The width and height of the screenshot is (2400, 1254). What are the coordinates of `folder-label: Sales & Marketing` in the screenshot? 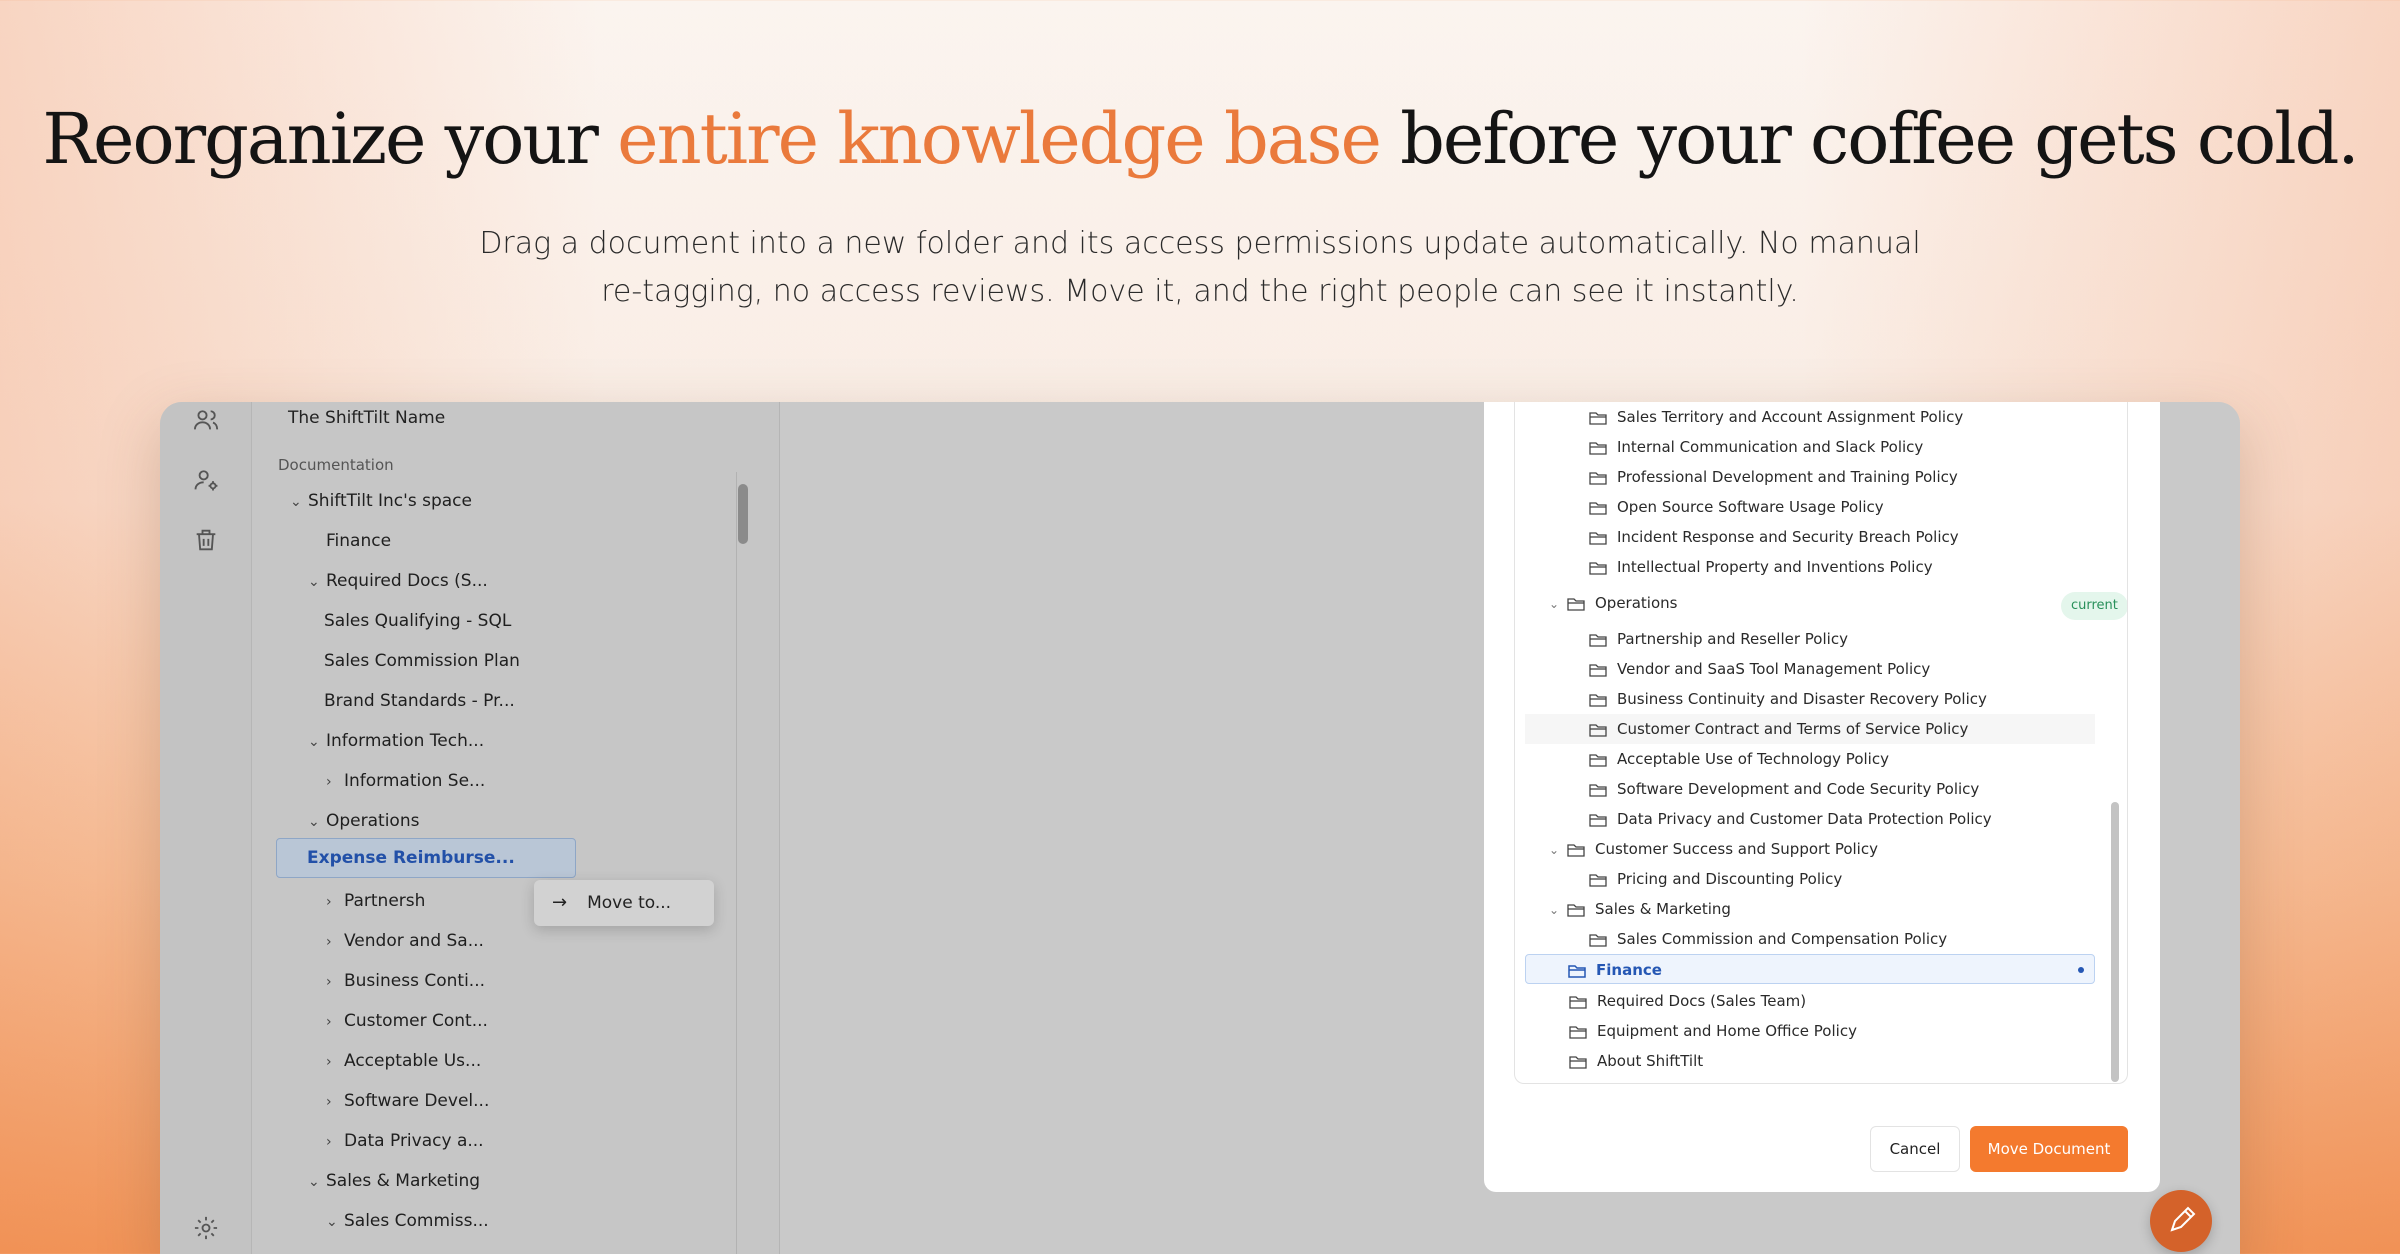 It's located at (1663, 909).